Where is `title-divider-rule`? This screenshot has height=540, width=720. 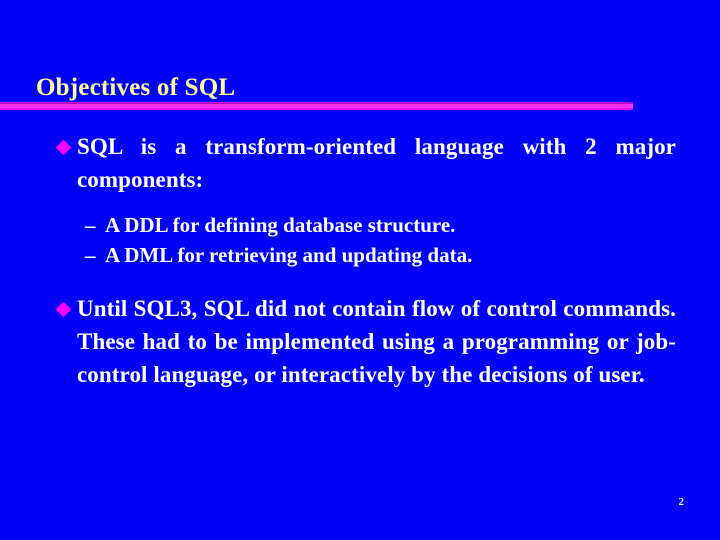
title-divider-rule is located at coordinates (316, 106).